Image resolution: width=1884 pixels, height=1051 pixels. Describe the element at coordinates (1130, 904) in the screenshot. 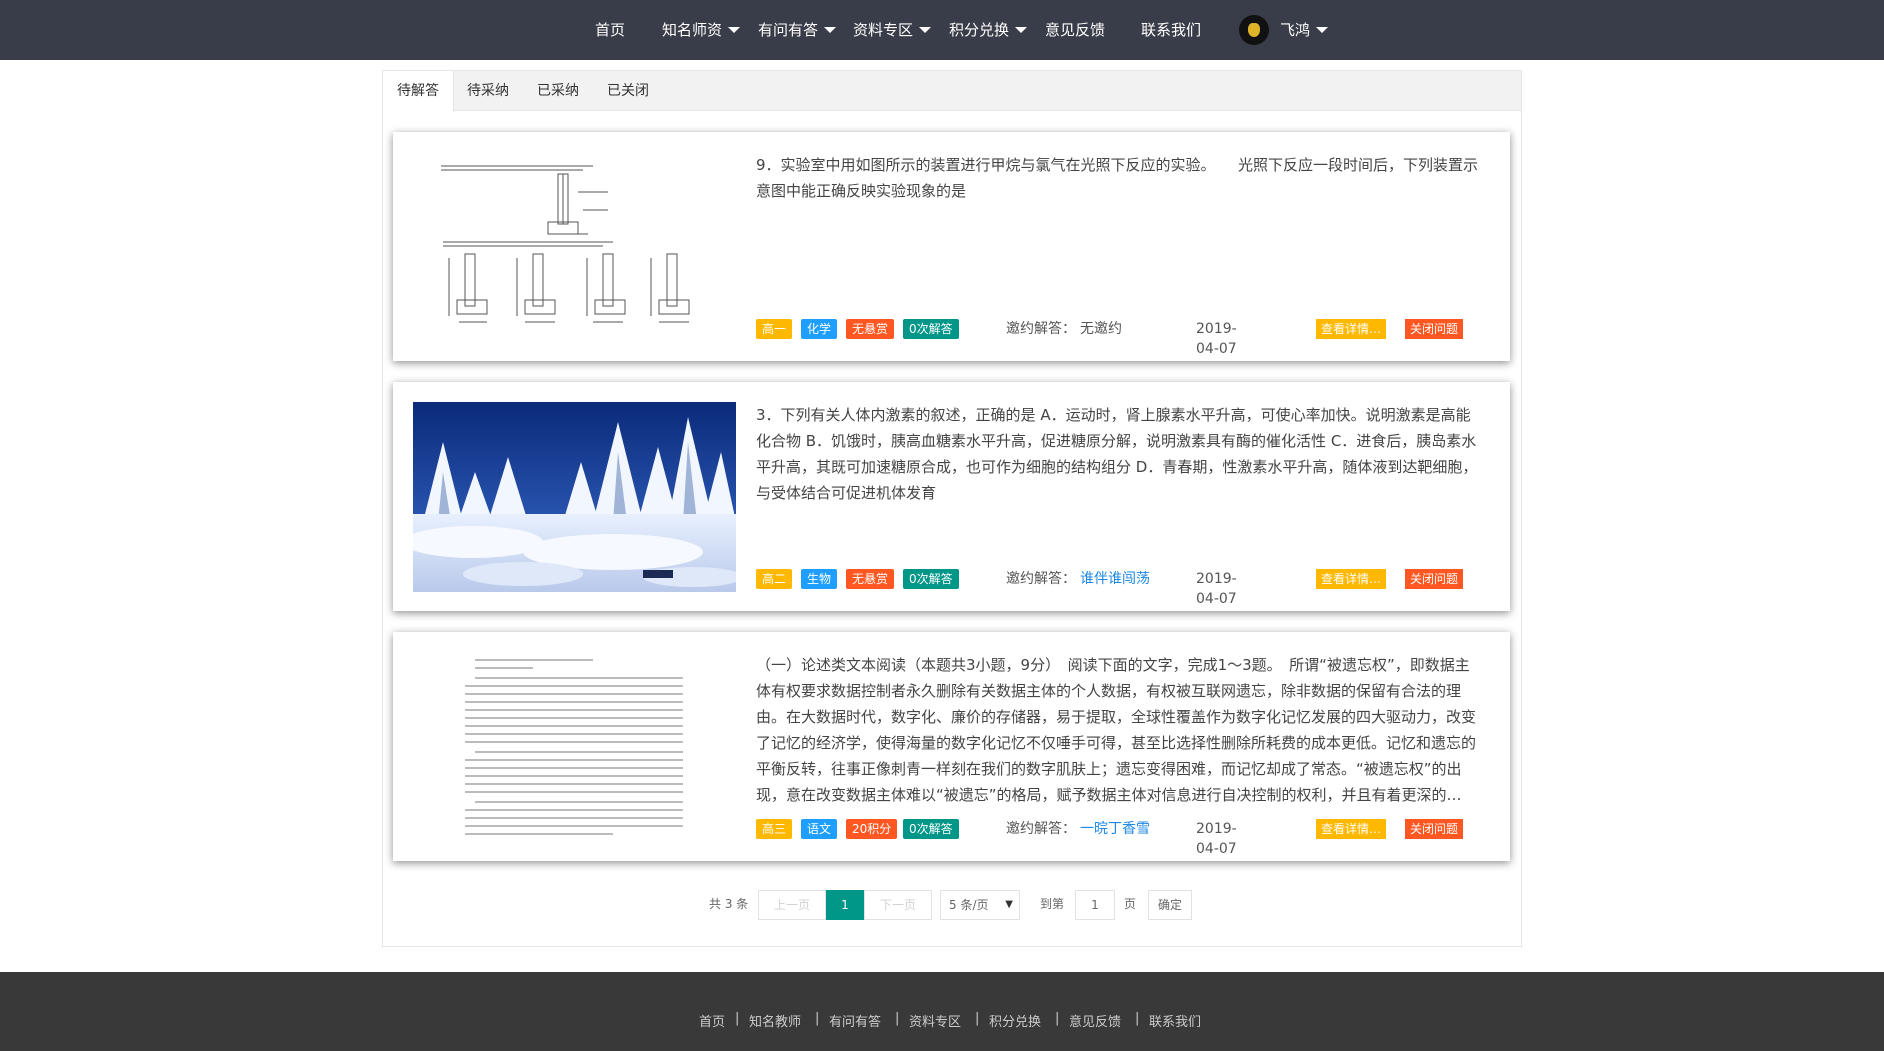

I see `page-unit-label: 页` at that location.